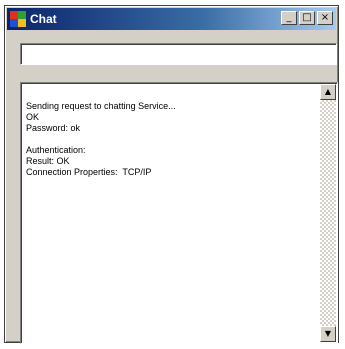 The image size is (345, 349). Describe the element at coordinates (328, 213) in the screenshot. I see `vertical-scrollbar: ▲ ▼` at that location.